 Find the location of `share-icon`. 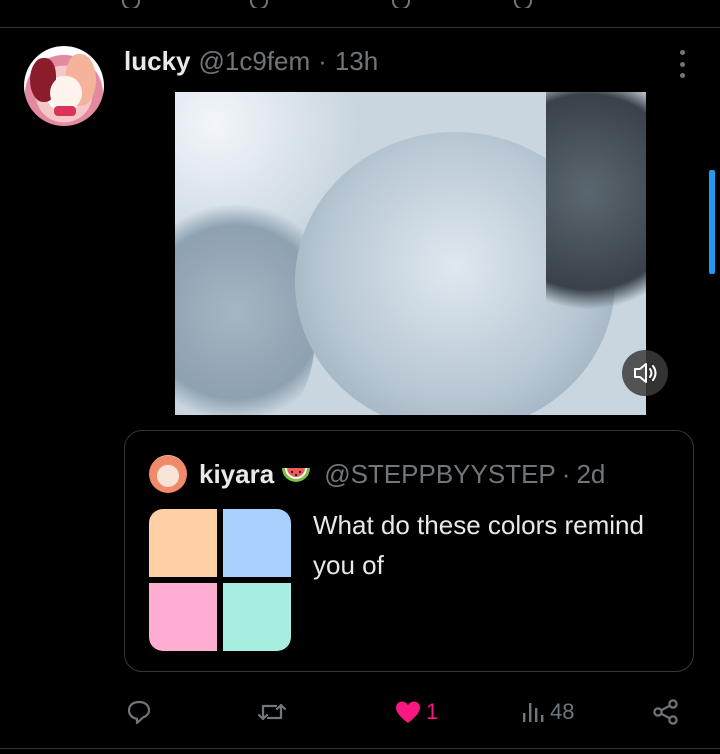

share-icon is located at coordinates (665, 712).